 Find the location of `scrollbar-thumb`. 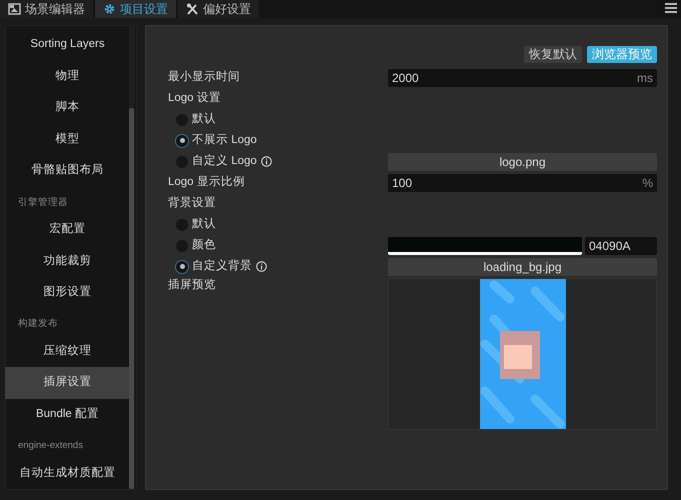

scrollbar-thumb is located at coordinates (131, 298).